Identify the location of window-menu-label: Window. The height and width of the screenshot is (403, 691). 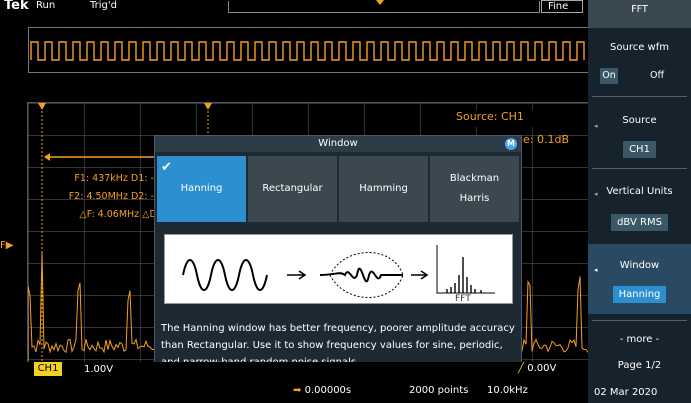
(639, 265).